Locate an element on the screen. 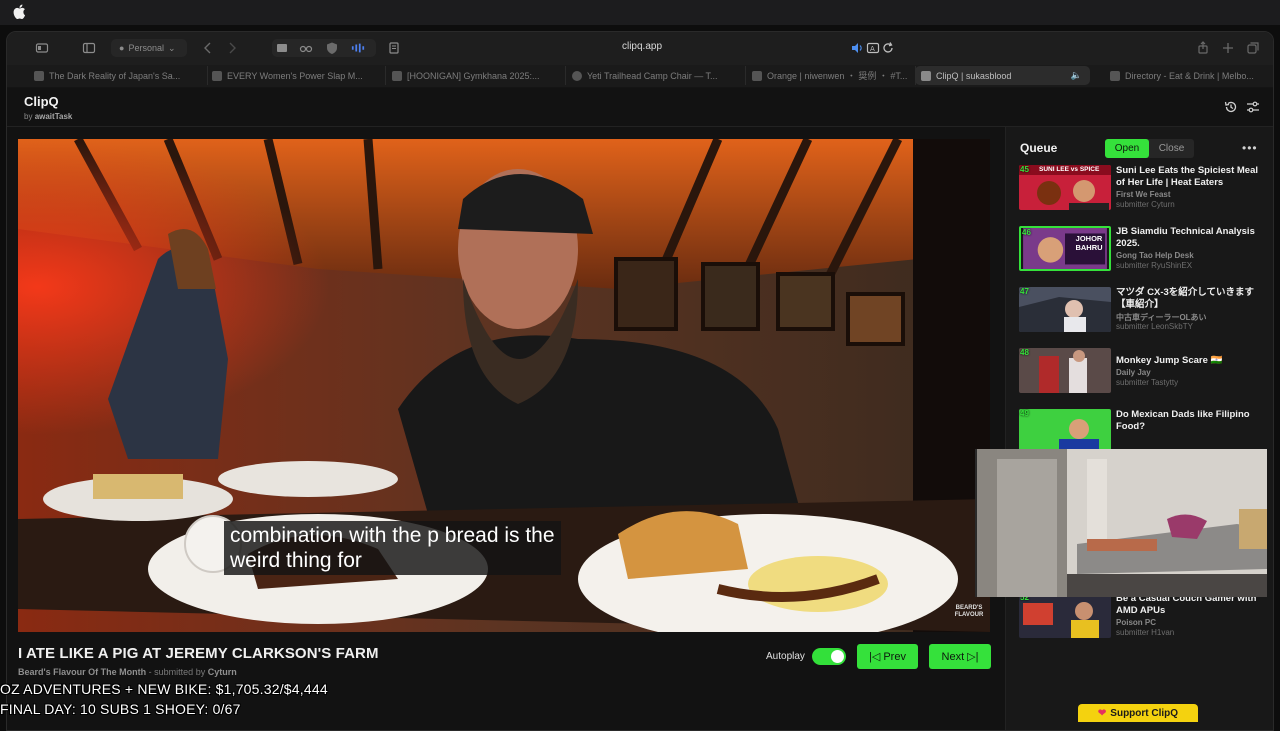  queue-thumbnail: 47 is located at coordinates (1065, 309).